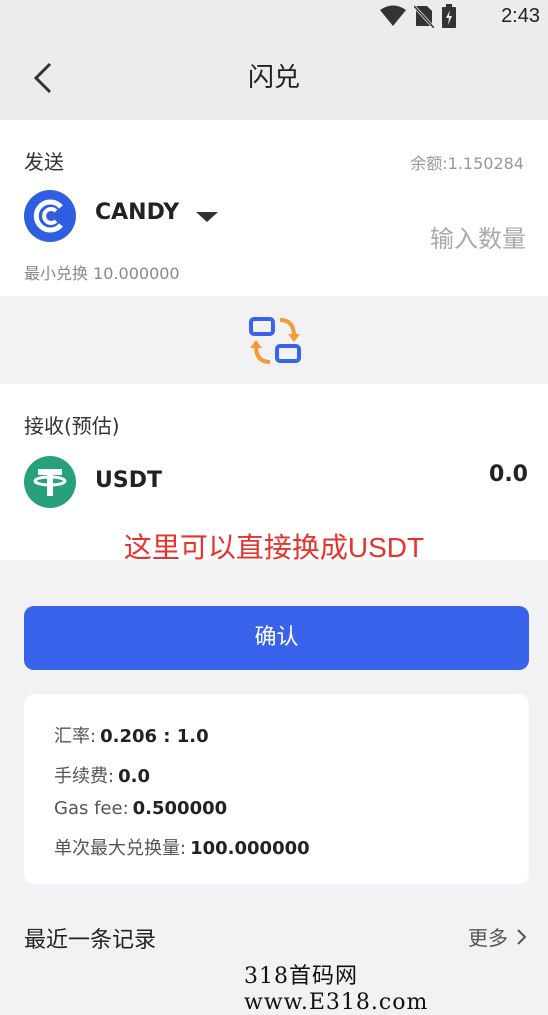 This screenshot has height=1015, width=548. I want to click on recent-record-title: 最近一条记录, so click(90, 940).